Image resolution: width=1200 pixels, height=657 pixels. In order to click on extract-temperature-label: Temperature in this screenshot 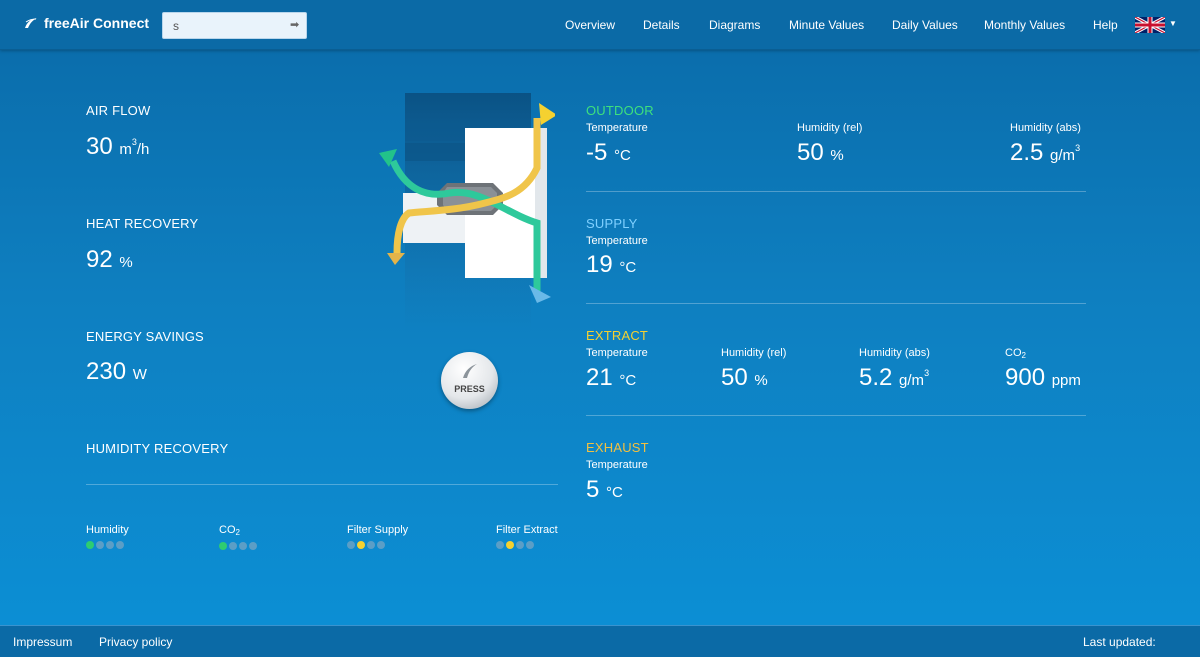, I will do `click(617, 353)`.